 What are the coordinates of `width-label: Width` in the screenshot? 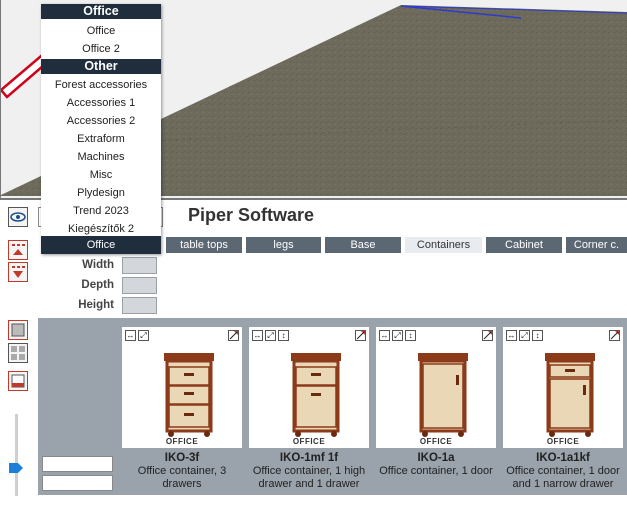 It's located at (98, 265).